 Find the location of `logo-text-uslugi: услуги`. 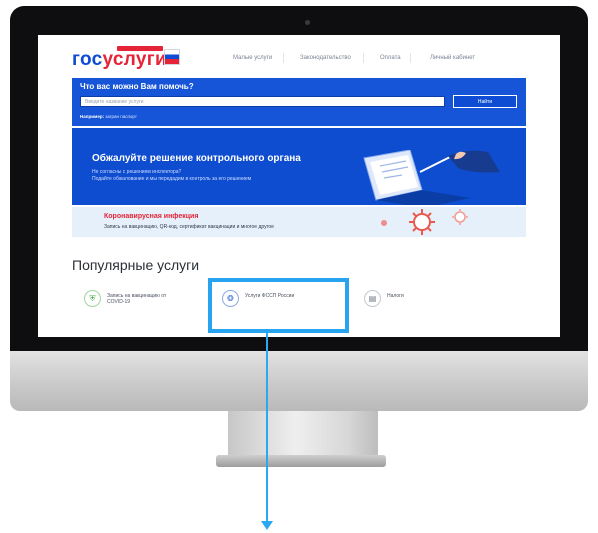

logo-text-uslugi: услуги is located at coordinates (134, 59).